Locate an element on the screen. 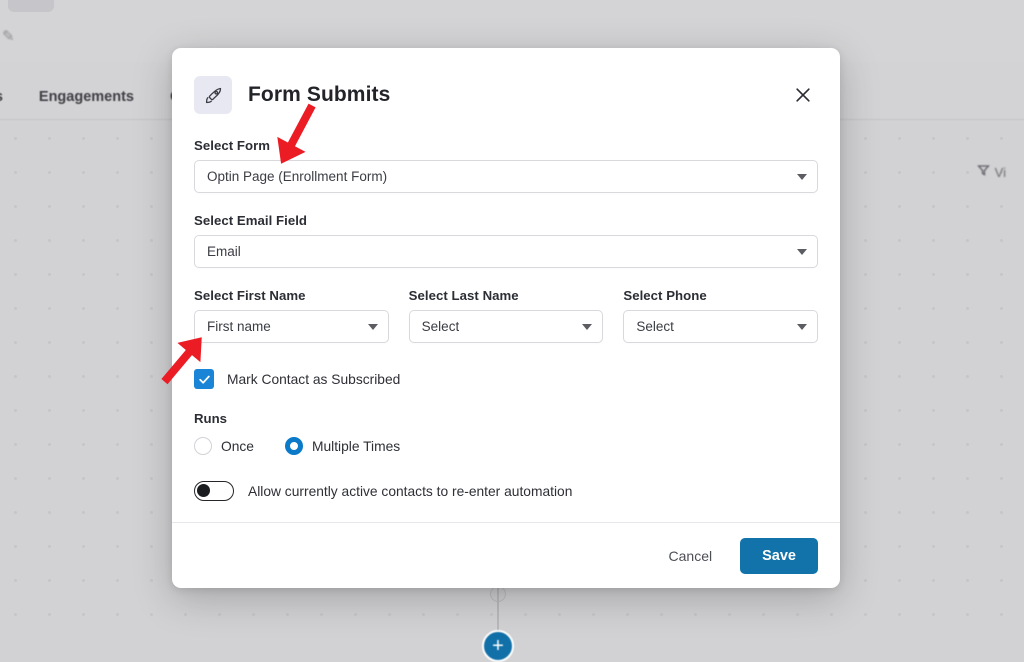 This screenshot has width=1024, height=662. radio-multiple-times-indicator is located at coordinates (293, 446).